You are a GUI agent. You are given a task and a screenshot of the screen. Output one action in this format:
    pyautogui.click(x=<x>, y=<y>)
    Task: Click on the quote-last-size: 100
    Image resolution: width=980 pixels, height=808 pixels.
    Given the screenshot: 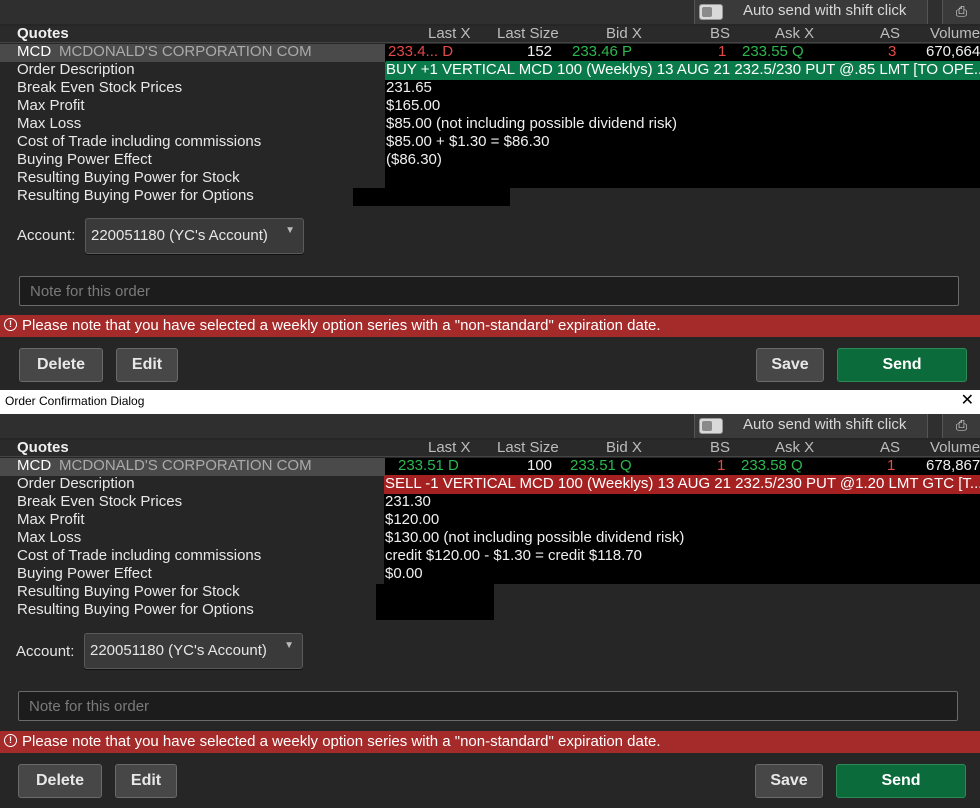 What is the action you would take?
    pyautogui.click(x=540, y=465)
    